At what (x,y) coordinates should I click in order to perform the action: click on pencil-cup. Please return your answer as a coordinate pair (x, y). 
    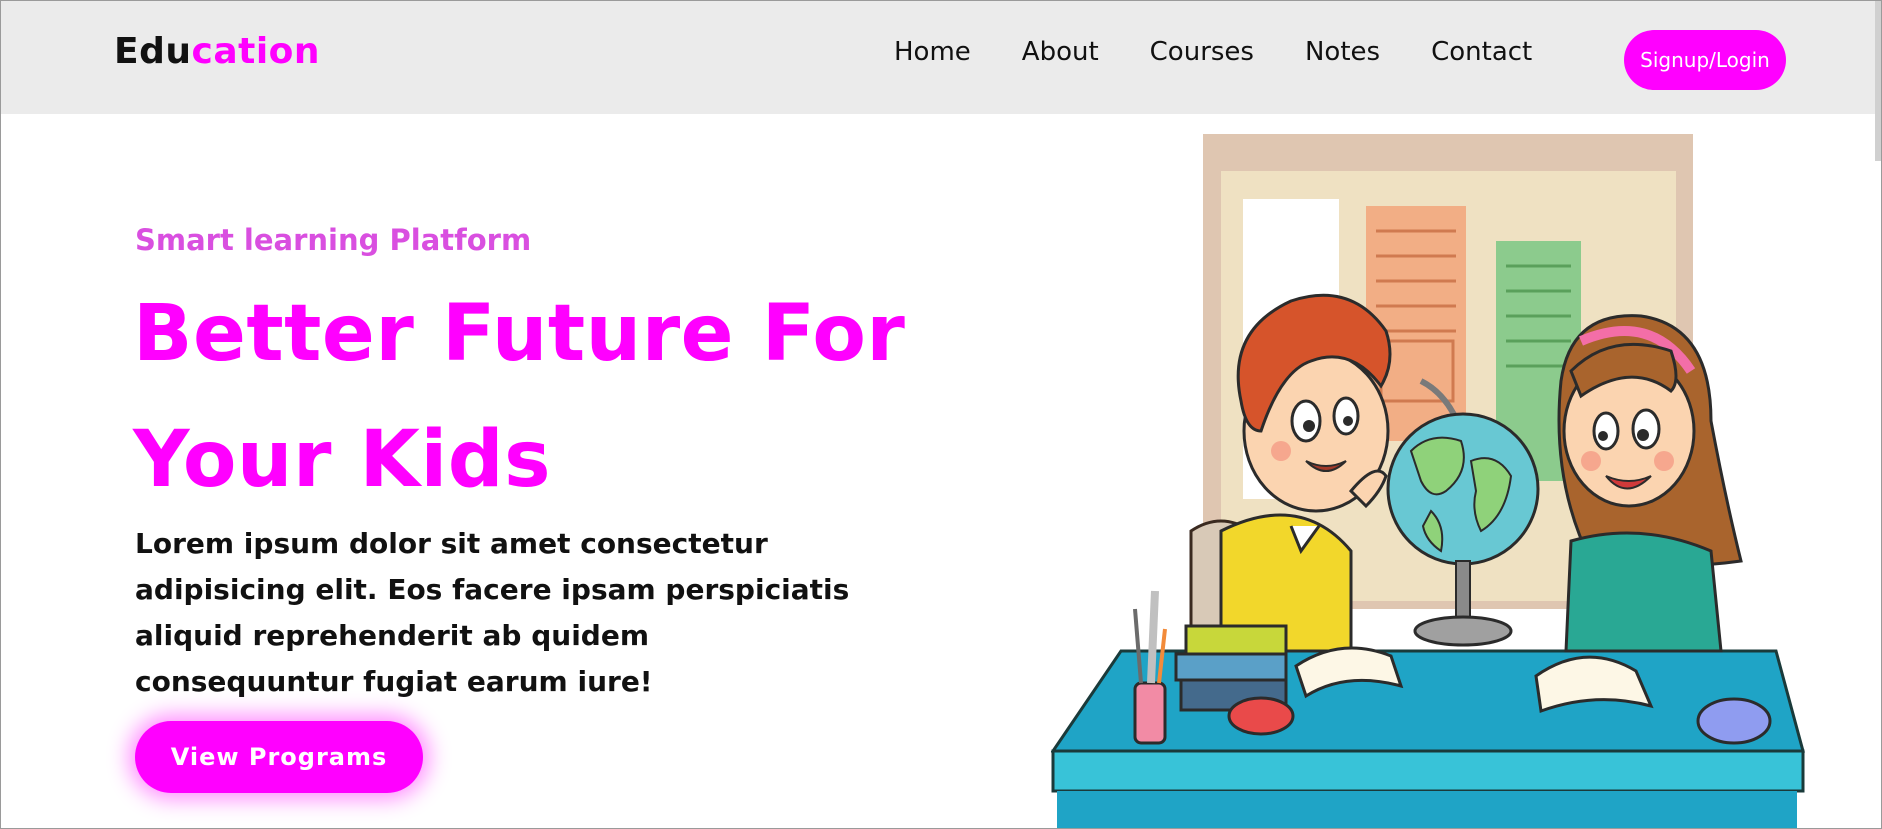
    Looking at the image, I should click on (1150, 713).